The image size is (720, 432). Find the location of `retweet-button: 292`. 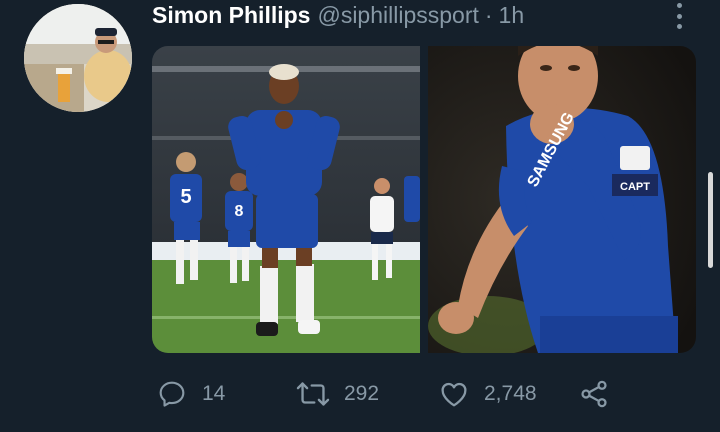

retweet-button: 292 is located at coordinates (337, 394).